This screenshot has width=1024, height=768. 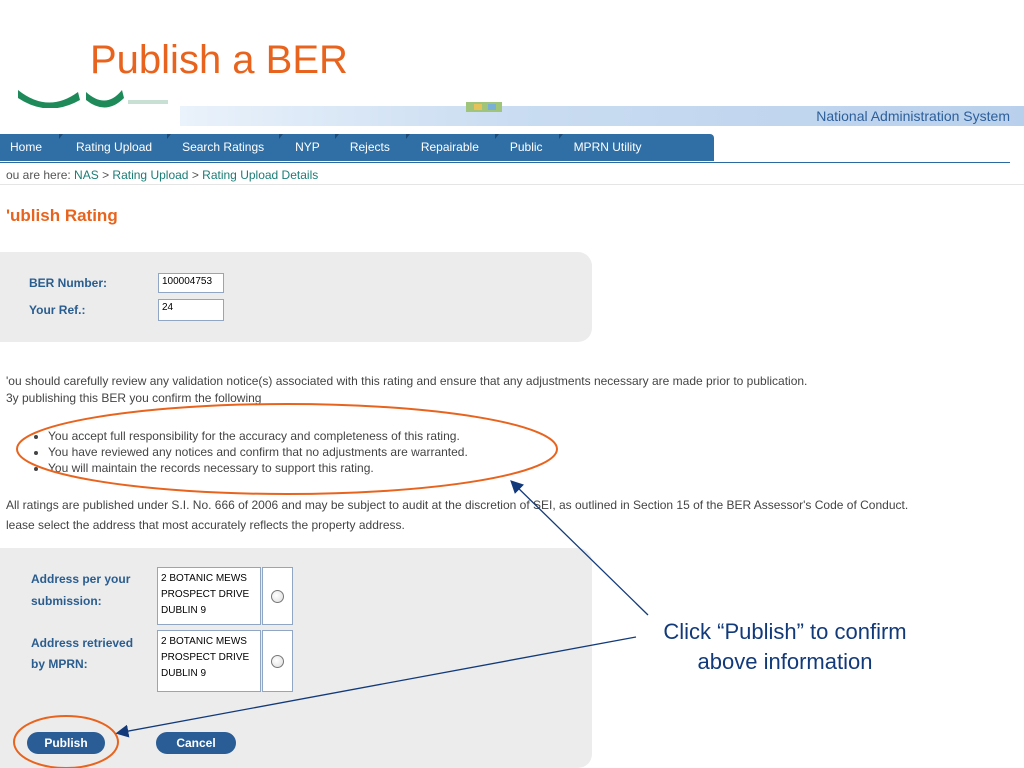 What do you see at coordinates (66, 601) in the screenshot?
I see `submission-address-label-2: submission:` at bounding box center [66, 601].